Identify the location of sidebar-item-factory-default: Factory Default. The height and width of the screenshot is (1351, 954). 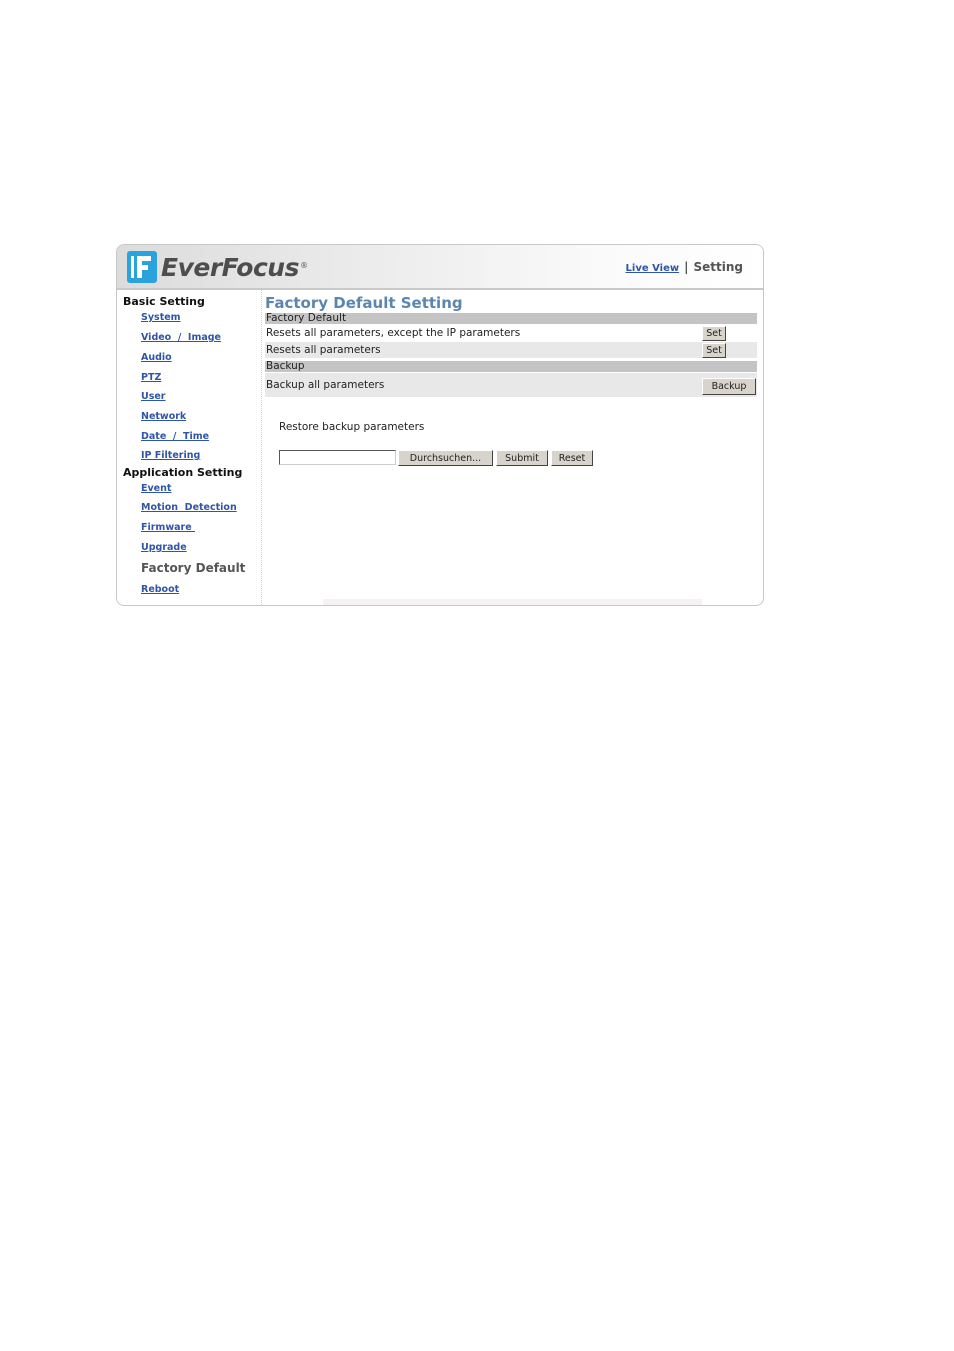
(193, 568).